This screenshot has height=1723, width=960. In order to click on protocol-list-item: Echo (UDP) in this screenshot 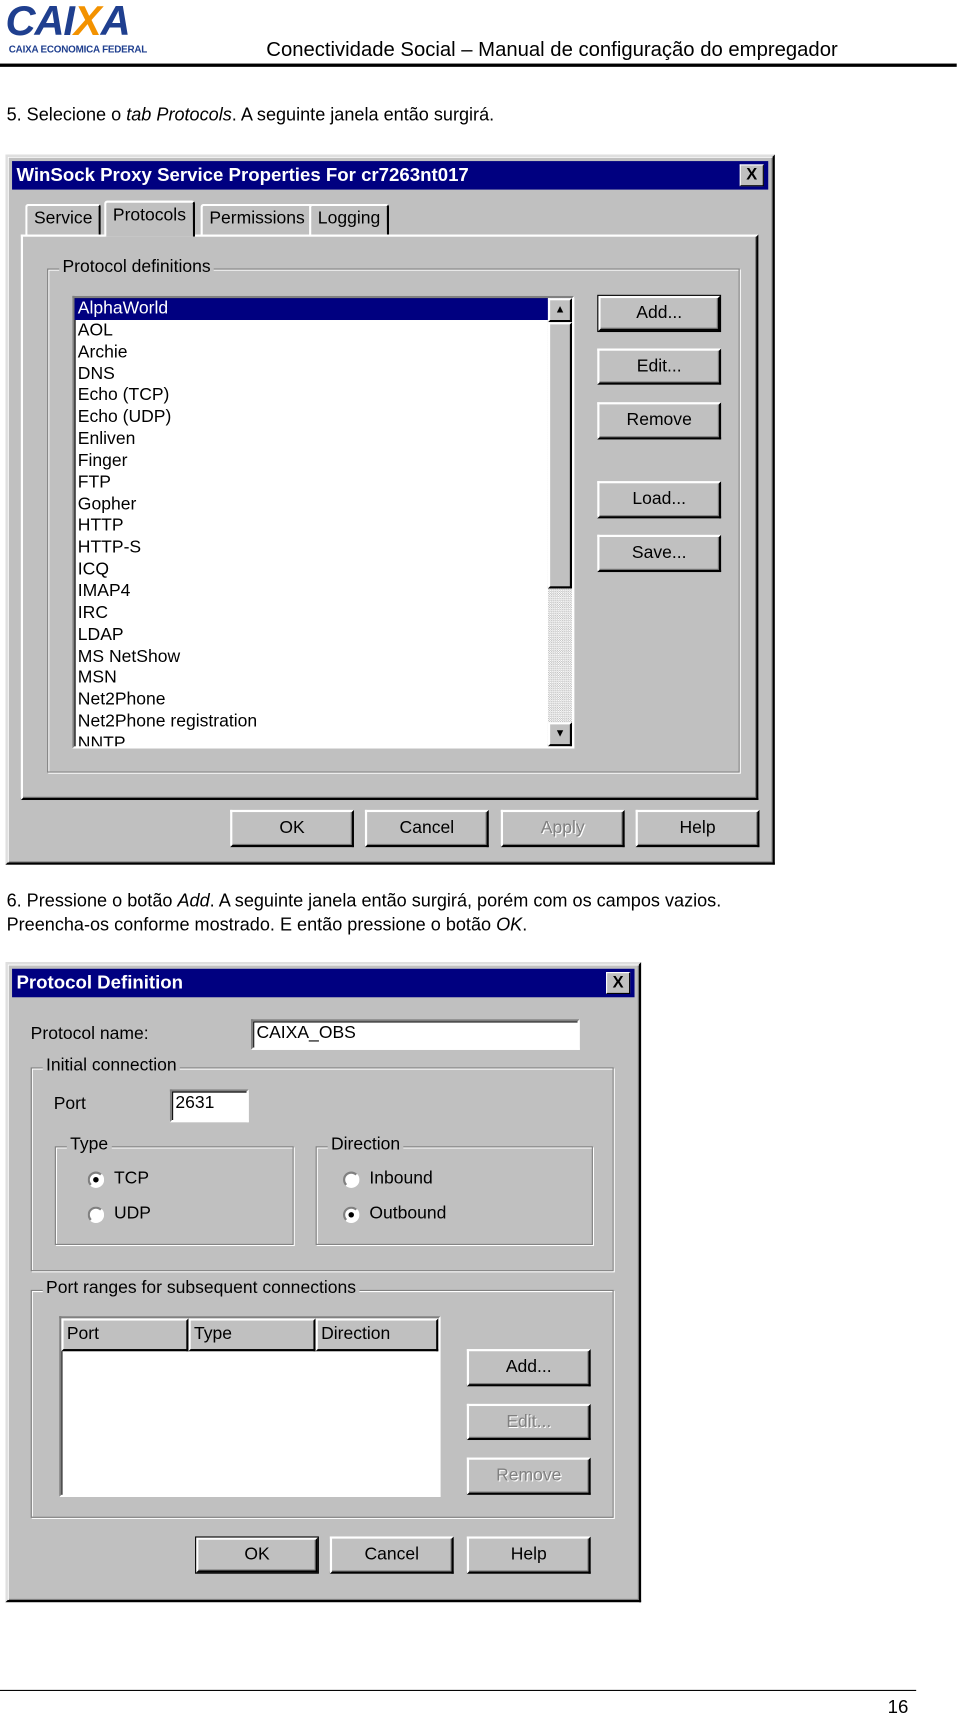, I will do `click(324, 418)`.